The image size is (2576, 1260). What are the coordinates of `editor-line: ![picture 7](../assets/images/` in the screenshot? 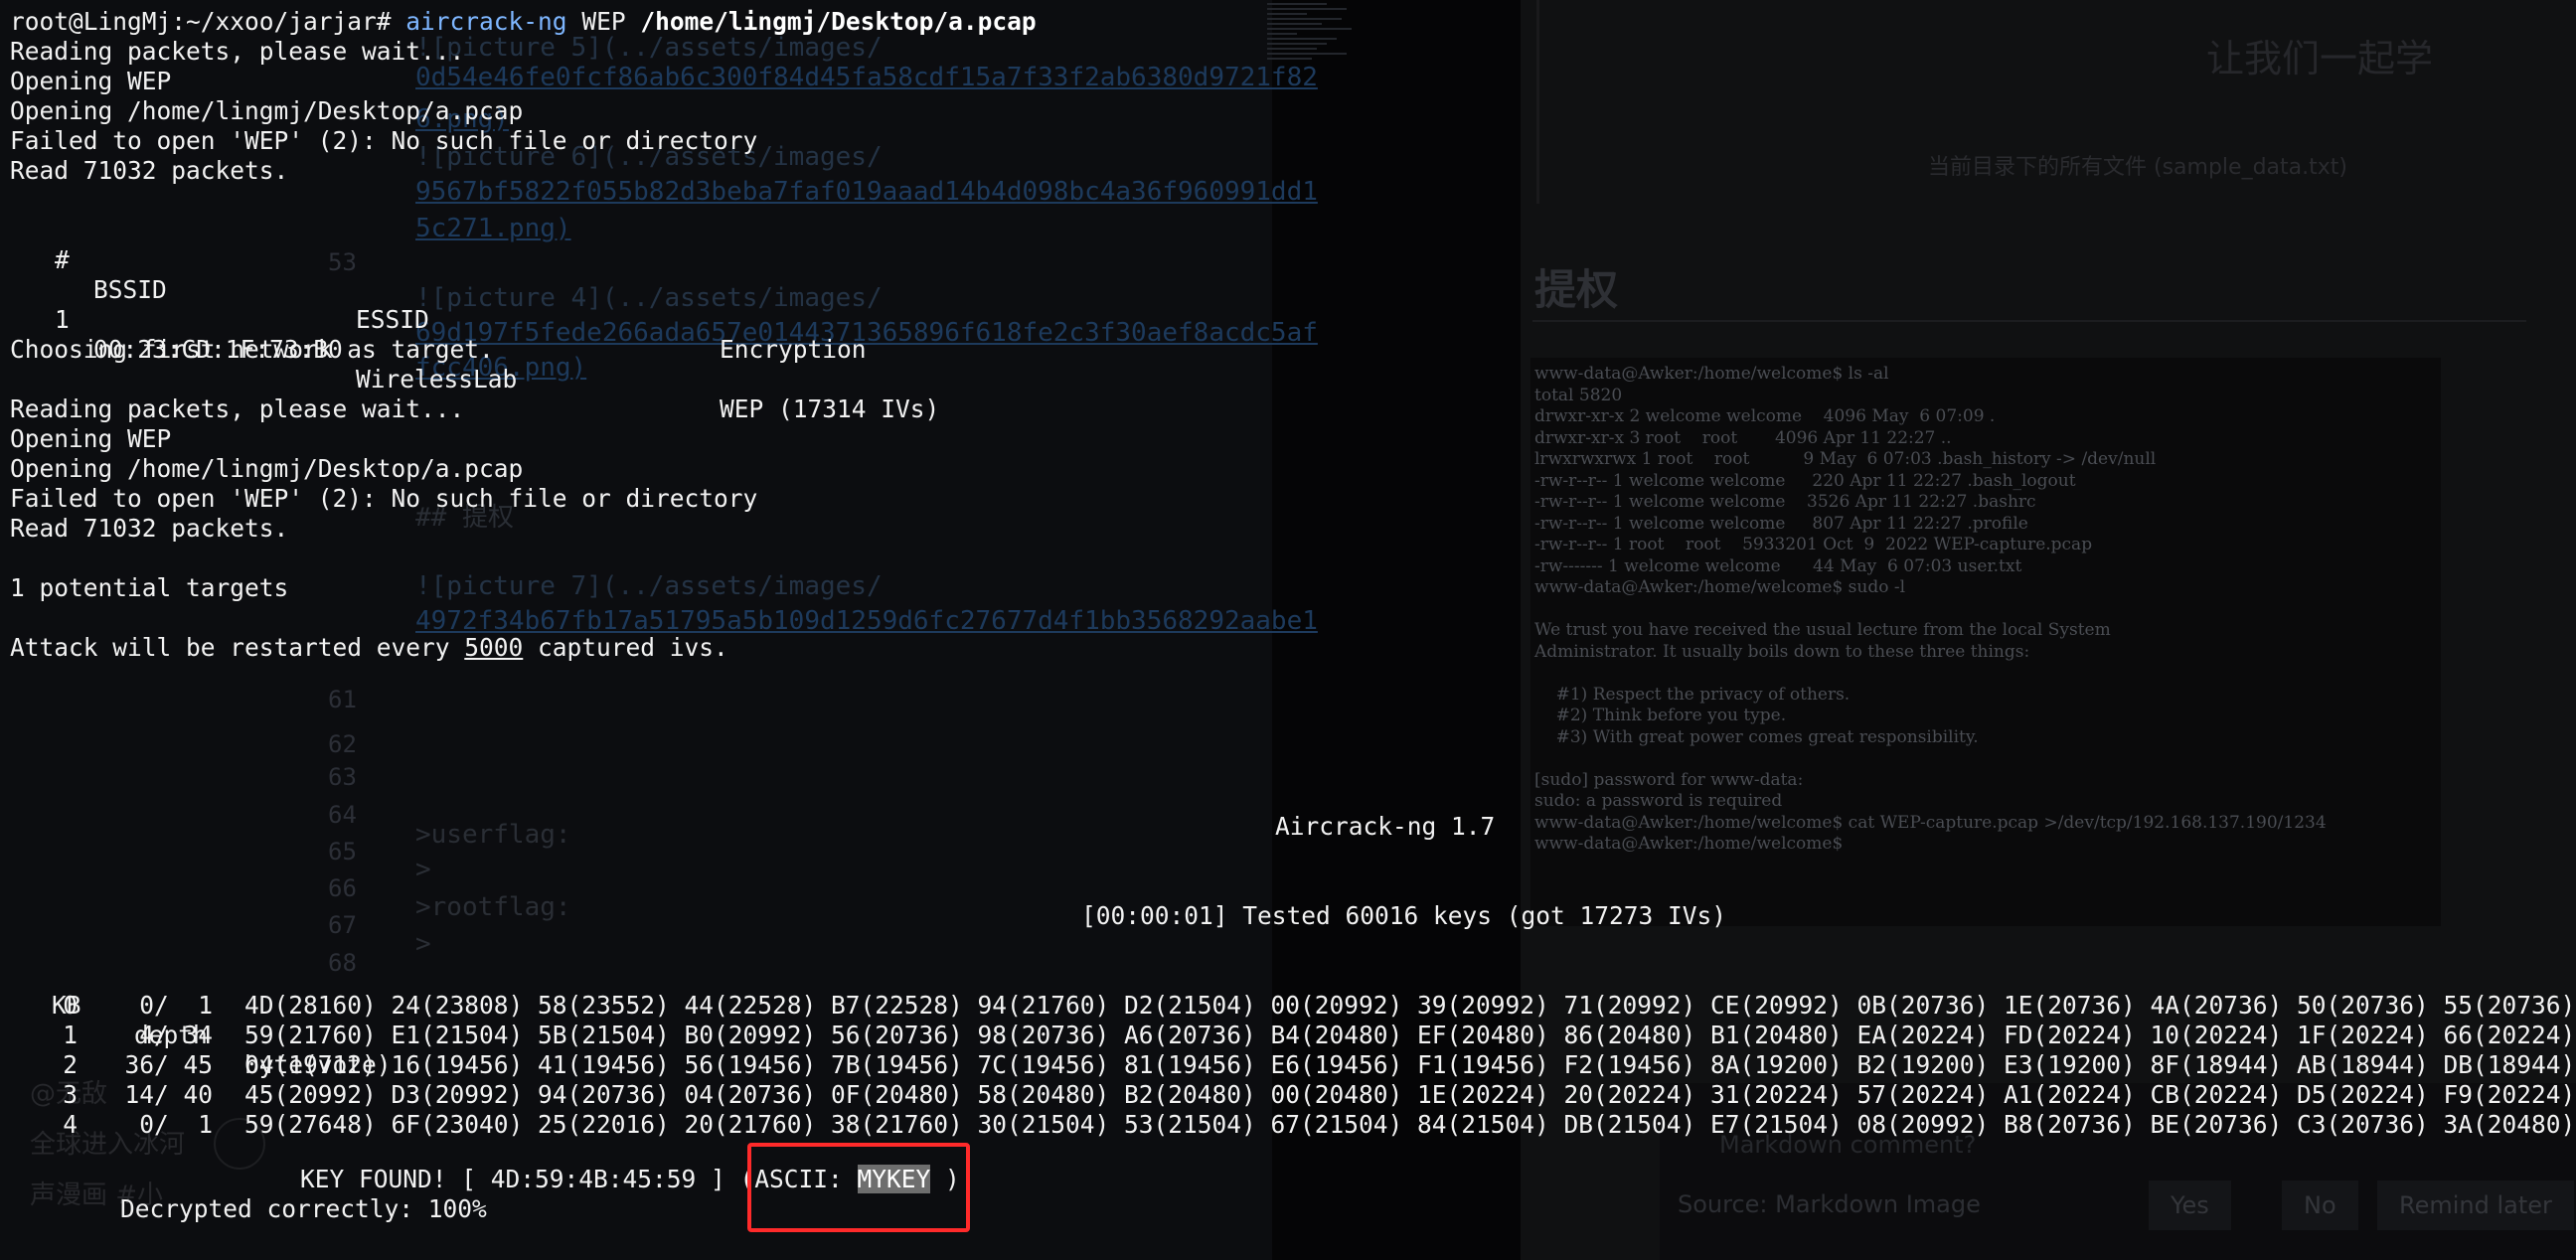 It's located at (649, 586).